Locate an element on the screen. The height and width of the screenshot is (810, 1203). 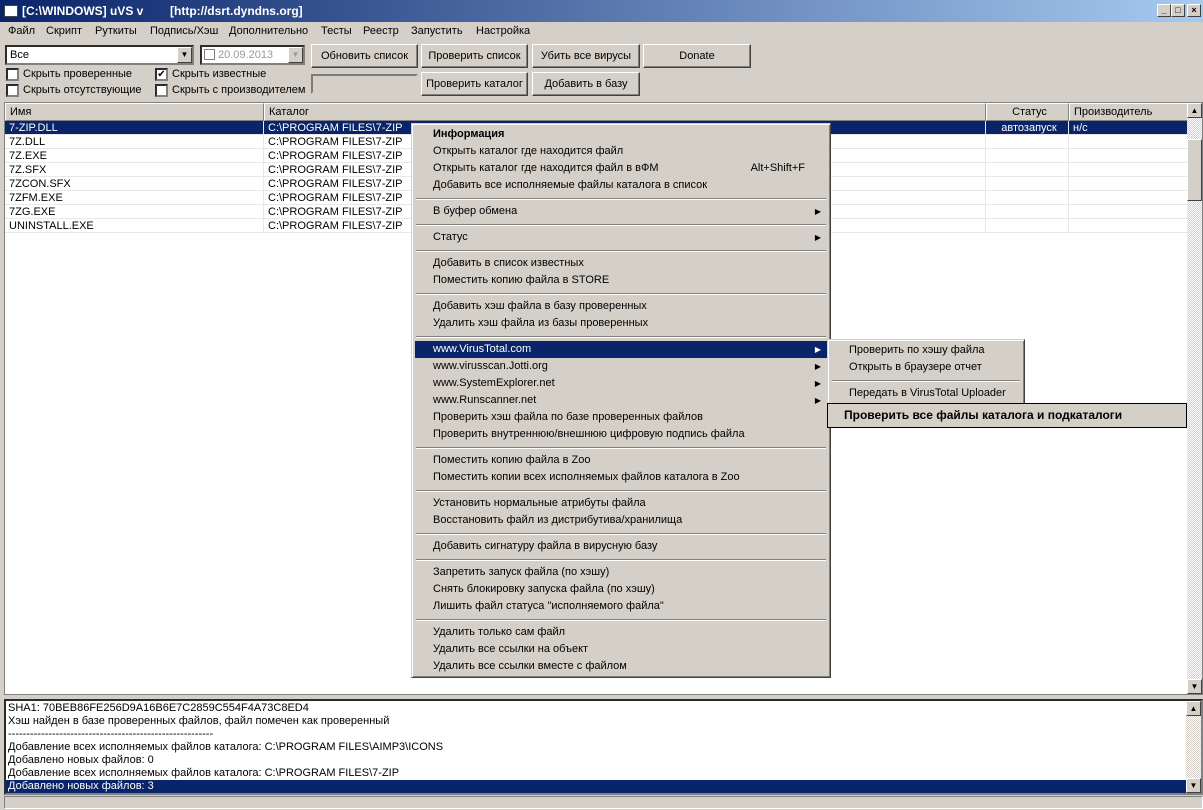
hide-missing-checkbox: Скрыть отсутствующие is located at coordinates (74, 91).